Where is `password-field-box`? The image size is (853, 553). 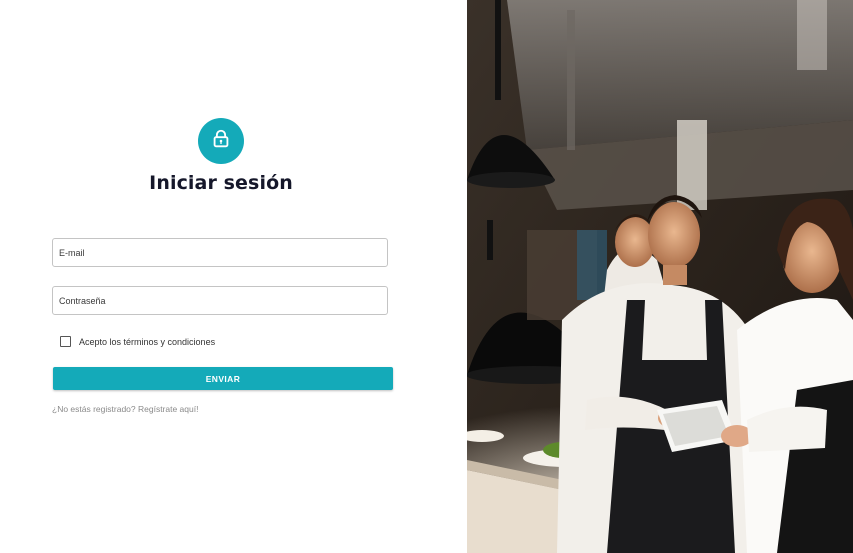
password-field-box is located at coordinates (220, 300).